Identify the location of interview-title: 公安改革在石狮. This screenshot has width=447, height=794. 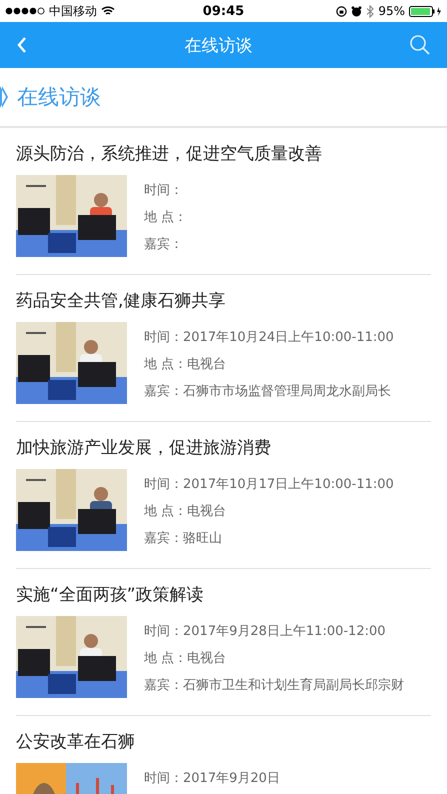
(223, 741).